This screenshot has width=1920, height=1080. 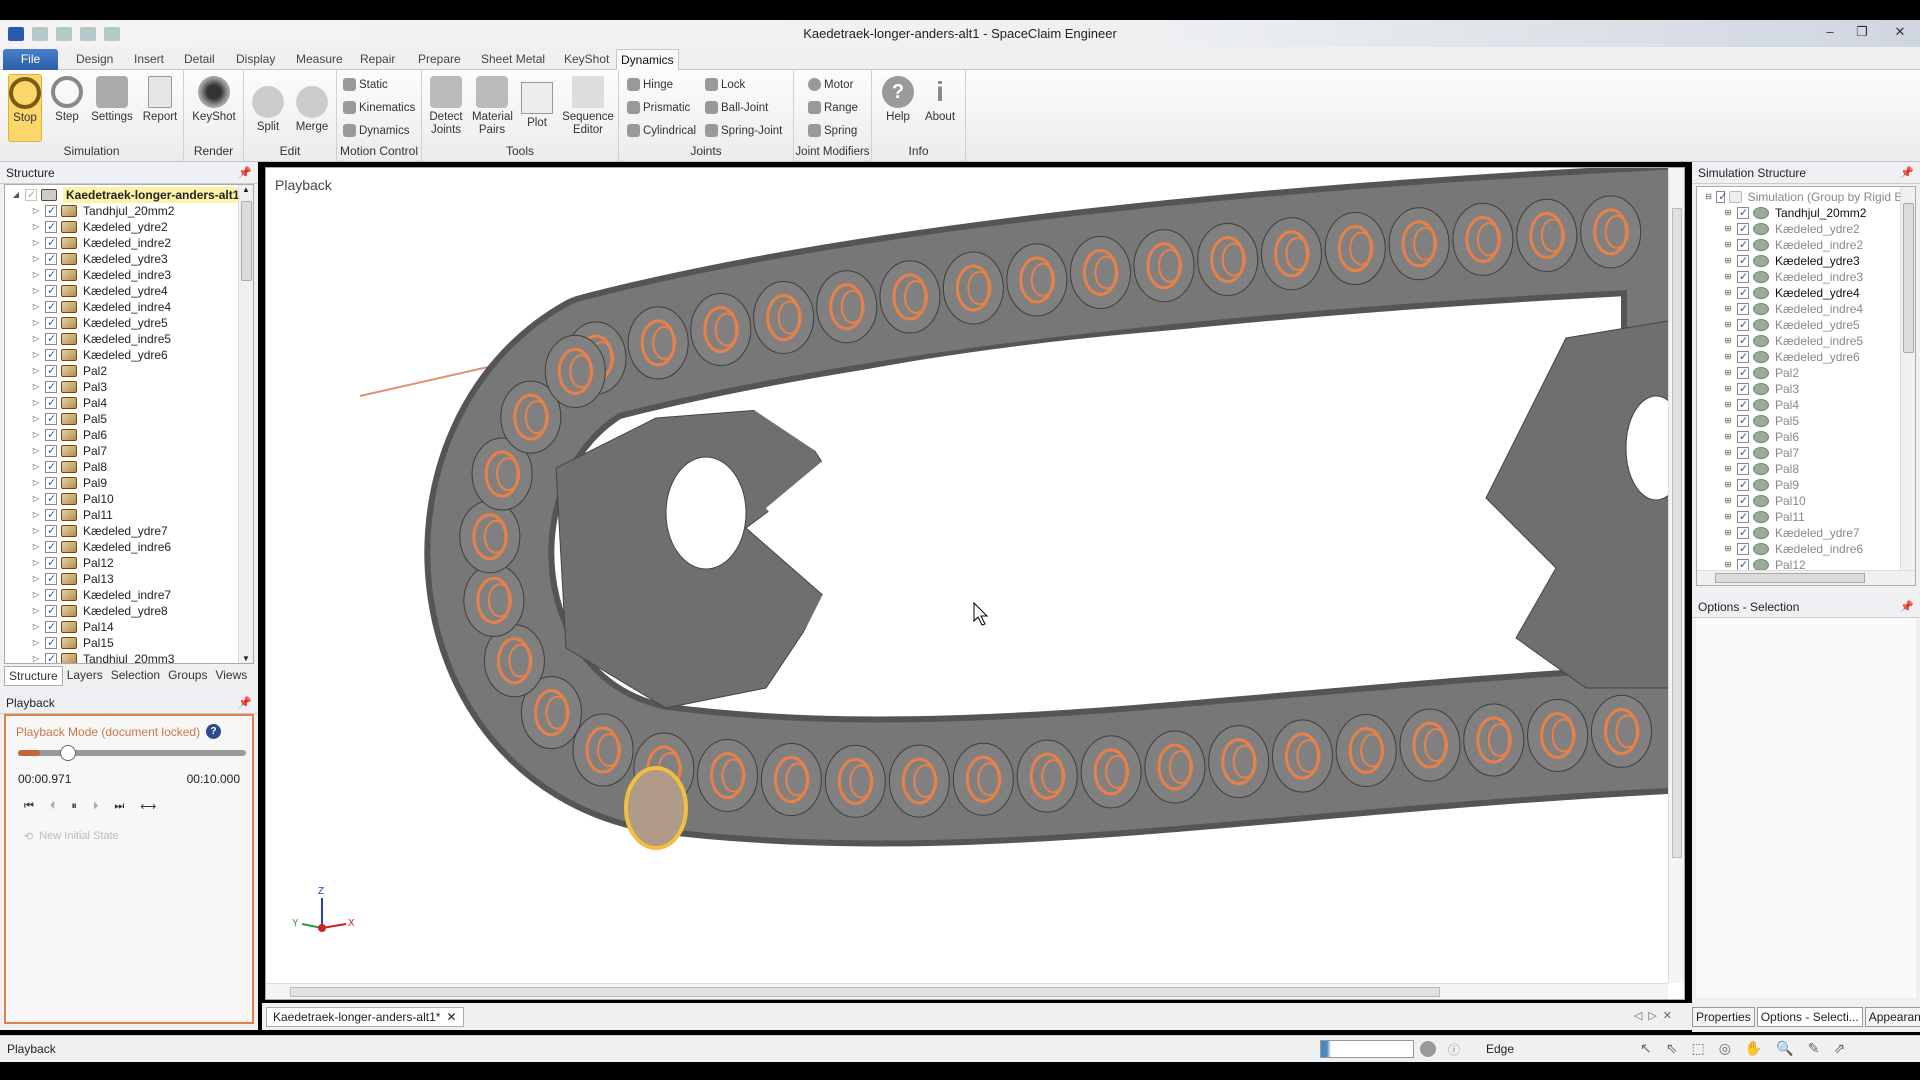 What do you see at coordinates (1806, 373) in the screenshot?
I see `sim-item: ⊞ Pal2` at bounding box center [1806, 373].